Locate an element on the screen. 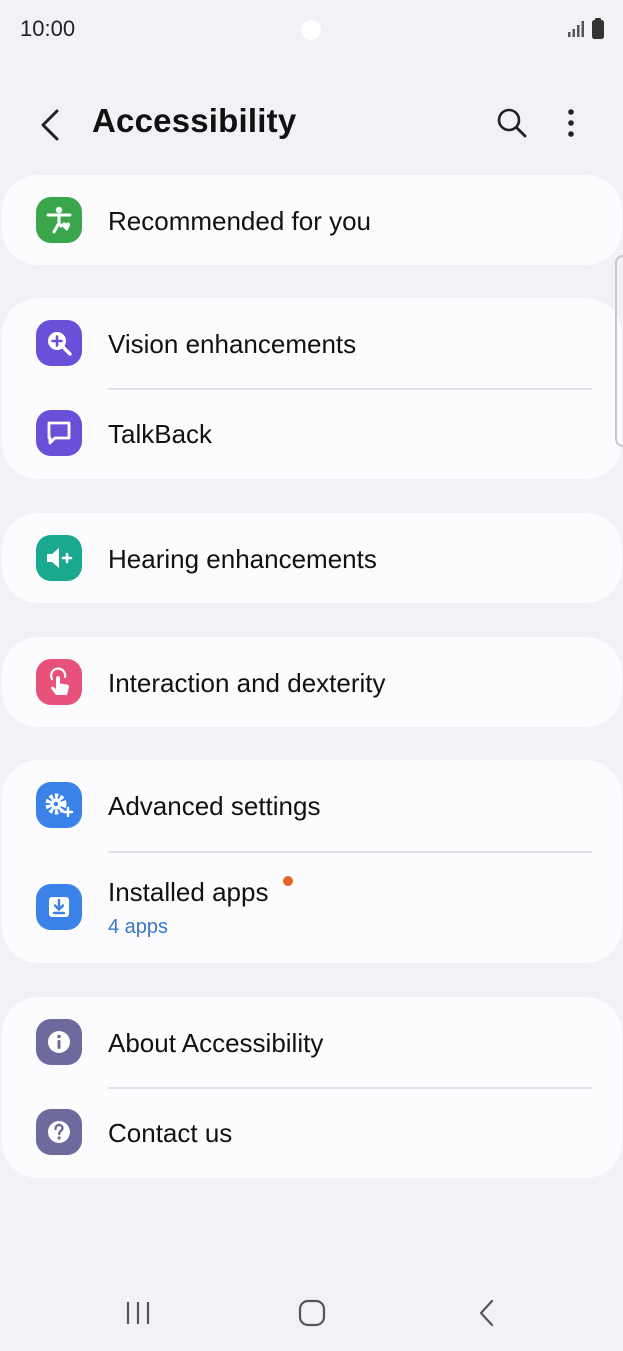  card-hearing: Hearing enhancements is located at coordinates (312, 558).